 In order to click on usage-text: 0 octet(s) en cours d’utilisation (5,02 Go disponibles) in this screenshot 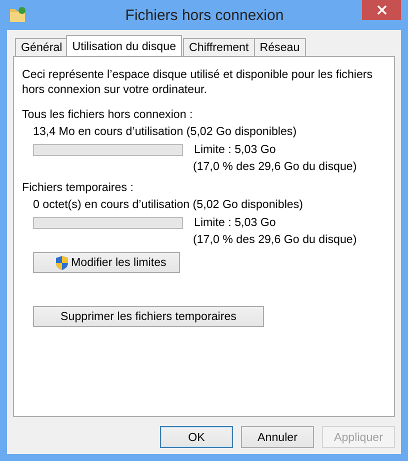, I will do `click(168, 205)`.